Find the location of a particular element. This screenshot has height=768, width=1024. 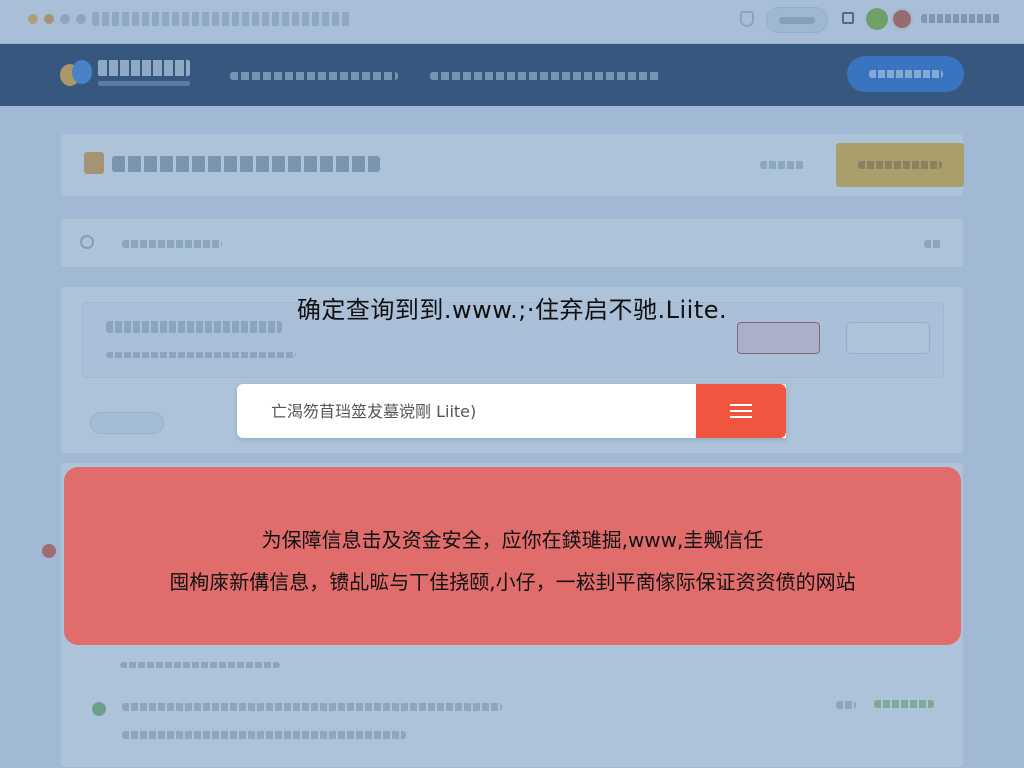

search-input is located at coordinates (466, 411).